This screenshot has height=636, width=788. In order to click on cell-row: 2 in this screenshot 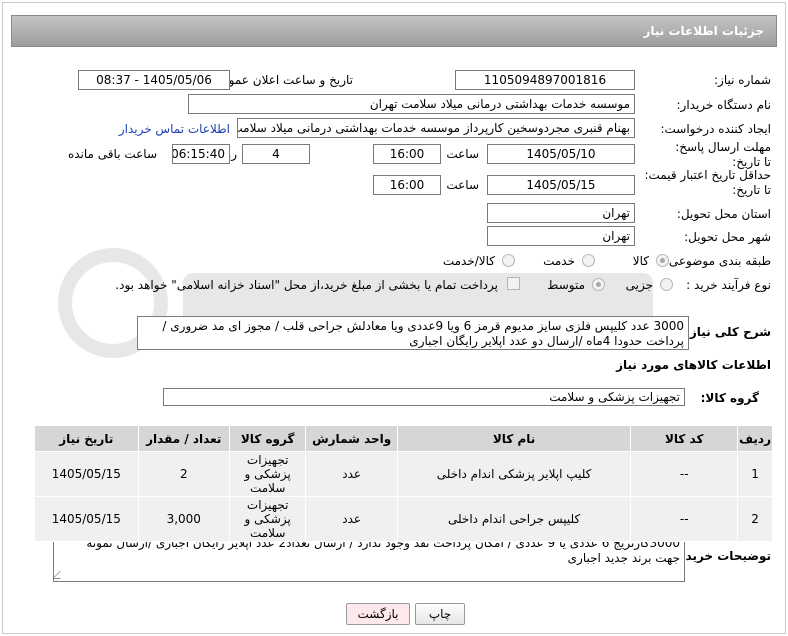, I will do `click(755, 519)`.